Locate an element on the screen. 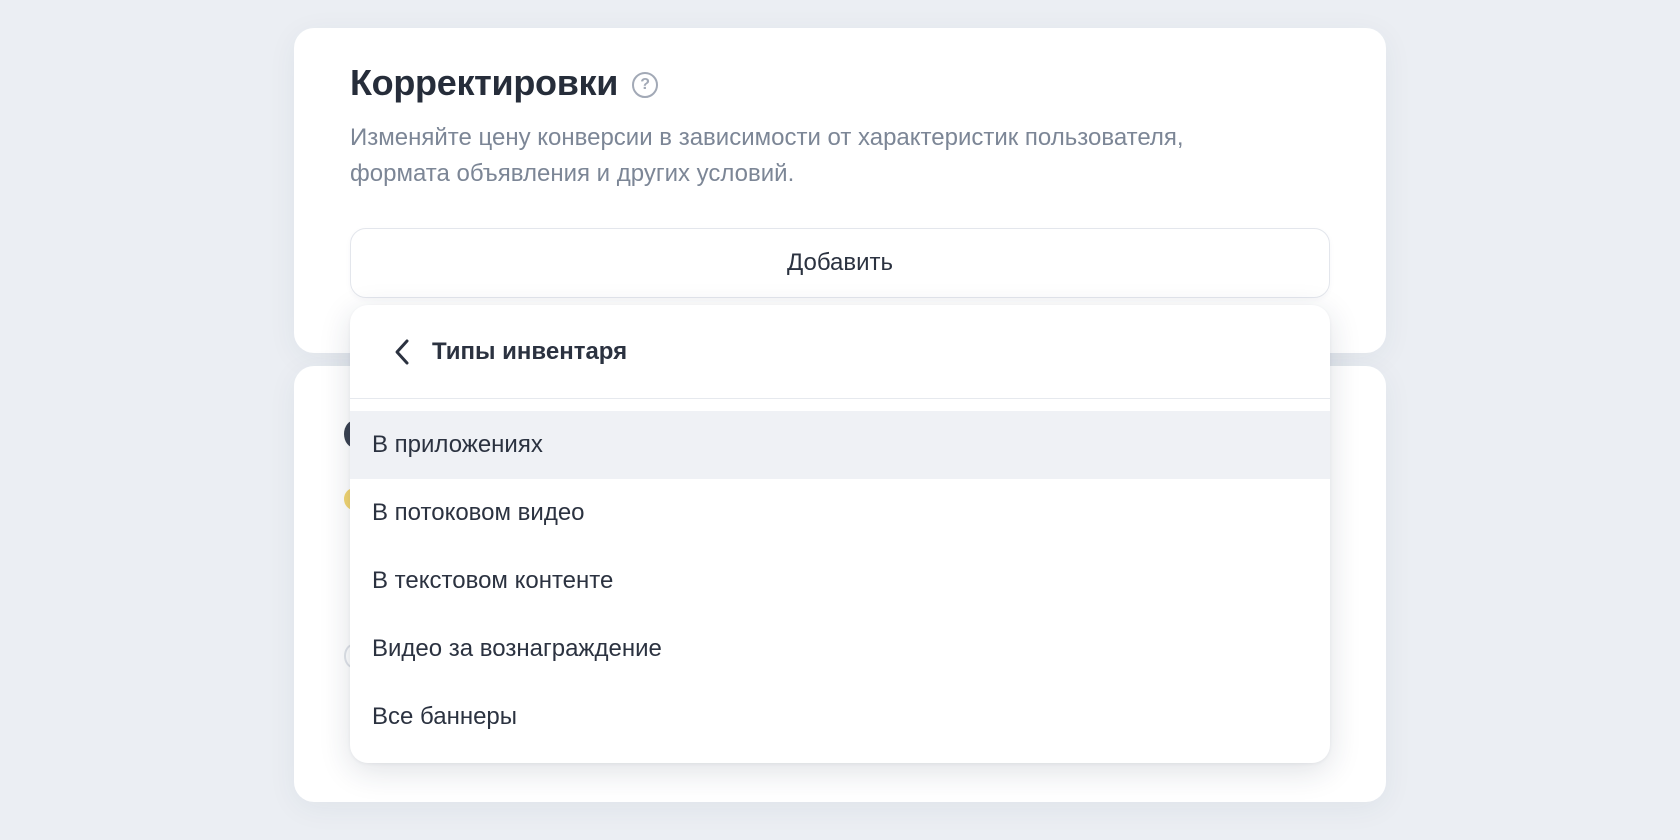  dropdown-header: Типы инвентаря is located at coordinates (840, 352).